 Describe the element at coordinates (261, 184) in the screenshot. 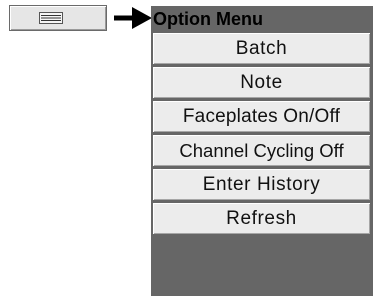

I see `menu-item-enter-history: Enter History` at that location.